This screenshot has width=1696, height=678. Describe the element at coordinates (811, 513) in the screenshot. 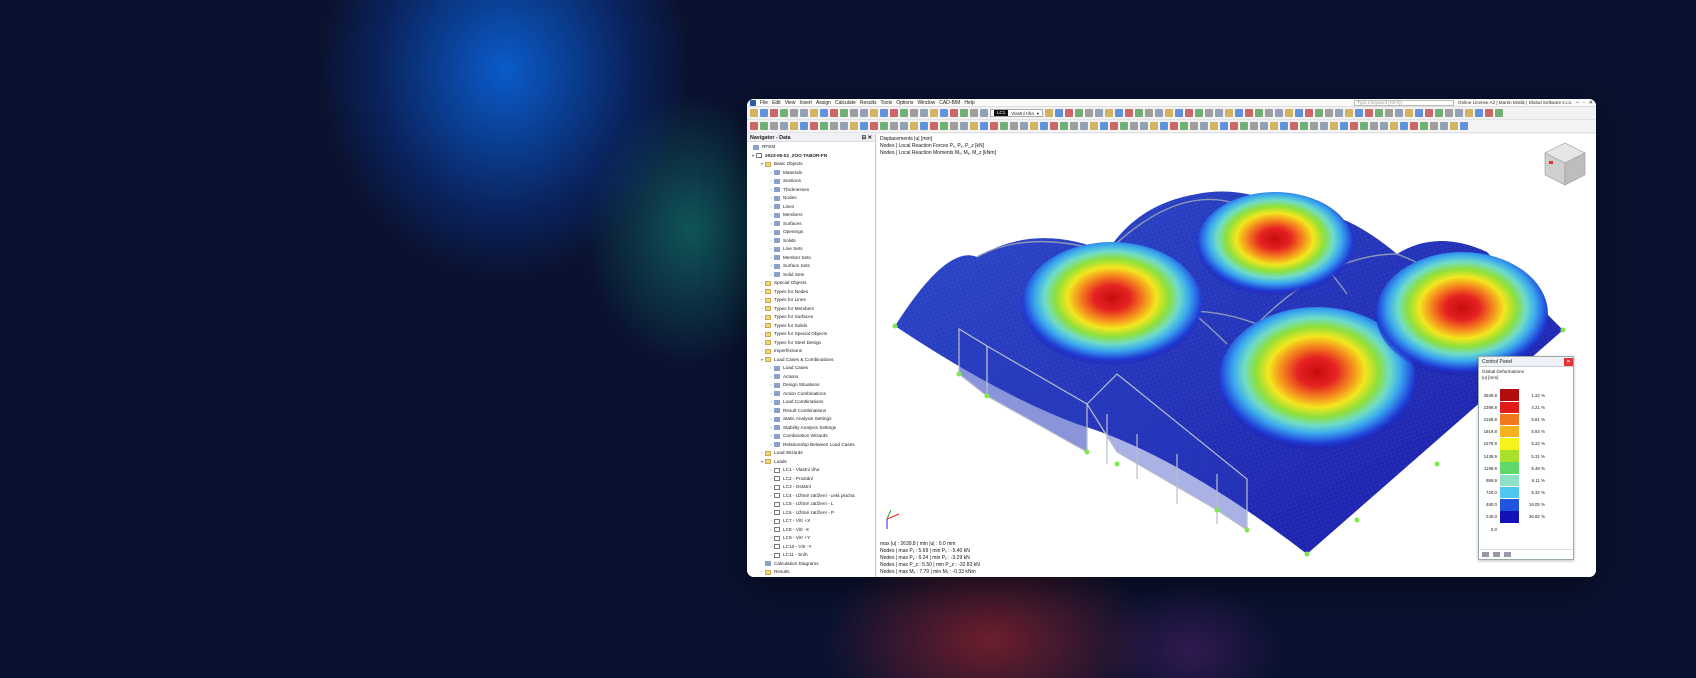

I see `tree-item: › LC6 - Užitné zatížení - P` at that location.